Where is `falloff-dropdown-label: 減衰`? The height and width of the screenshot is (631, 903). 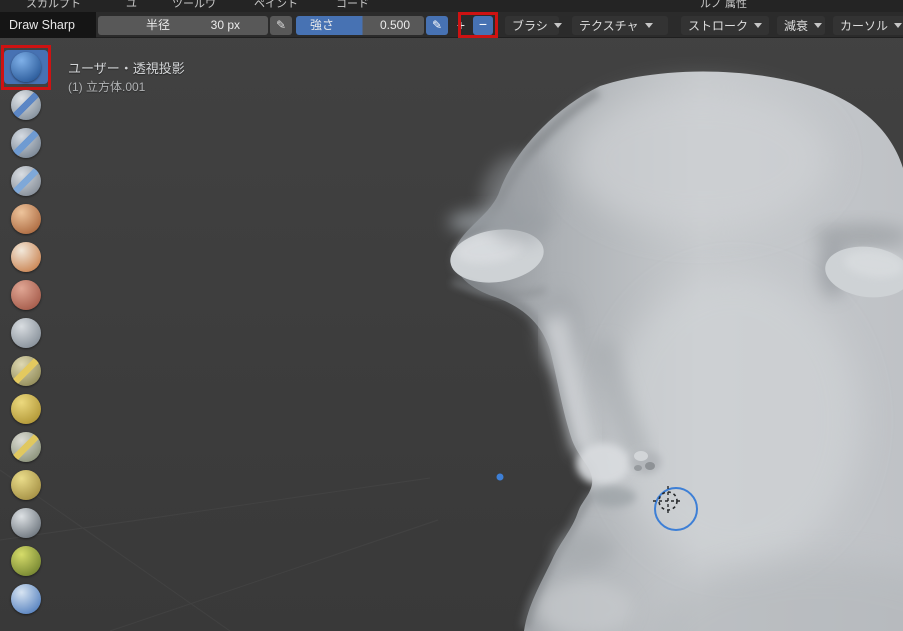
falloff-dropdown-label: 減衰 is located at coordinates (796, 26).